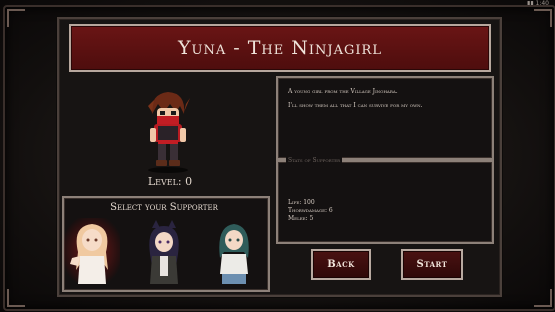  Describe the element at coordinates (301, 218) in the screenshot. I see `stat-melee: Melee: 5` at that location.